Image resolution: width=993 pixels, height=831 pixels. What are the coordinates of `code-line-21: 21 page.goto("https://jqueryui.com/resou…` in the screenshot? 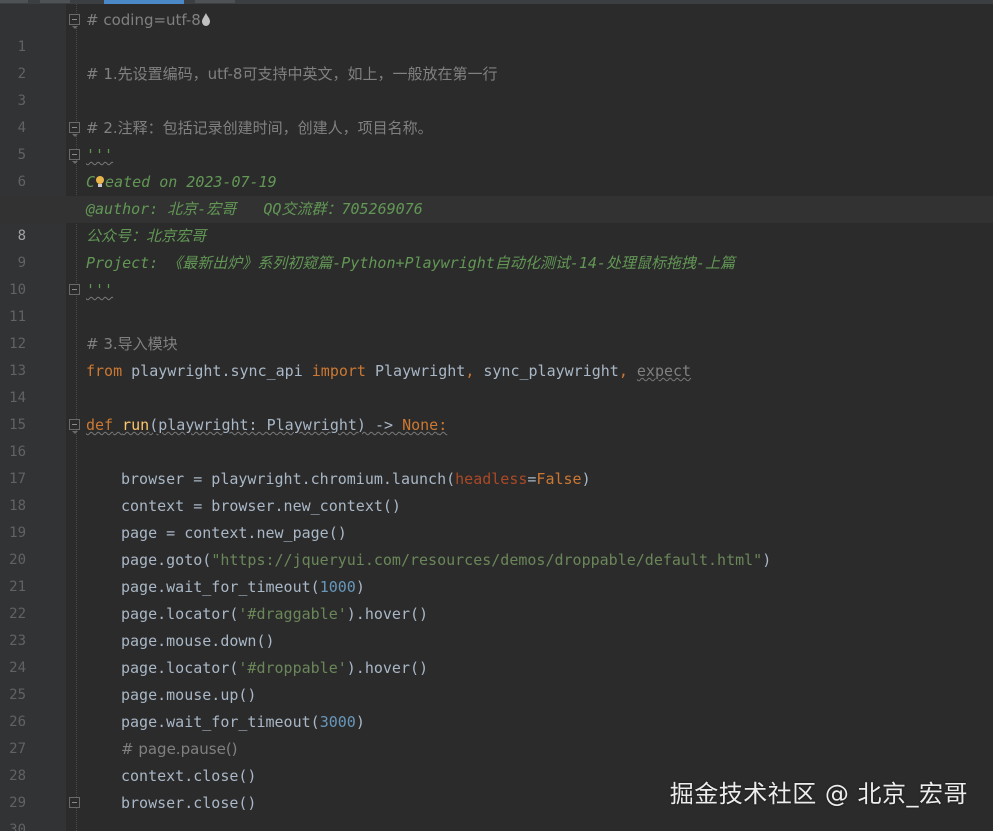 It's located at (496, 571).